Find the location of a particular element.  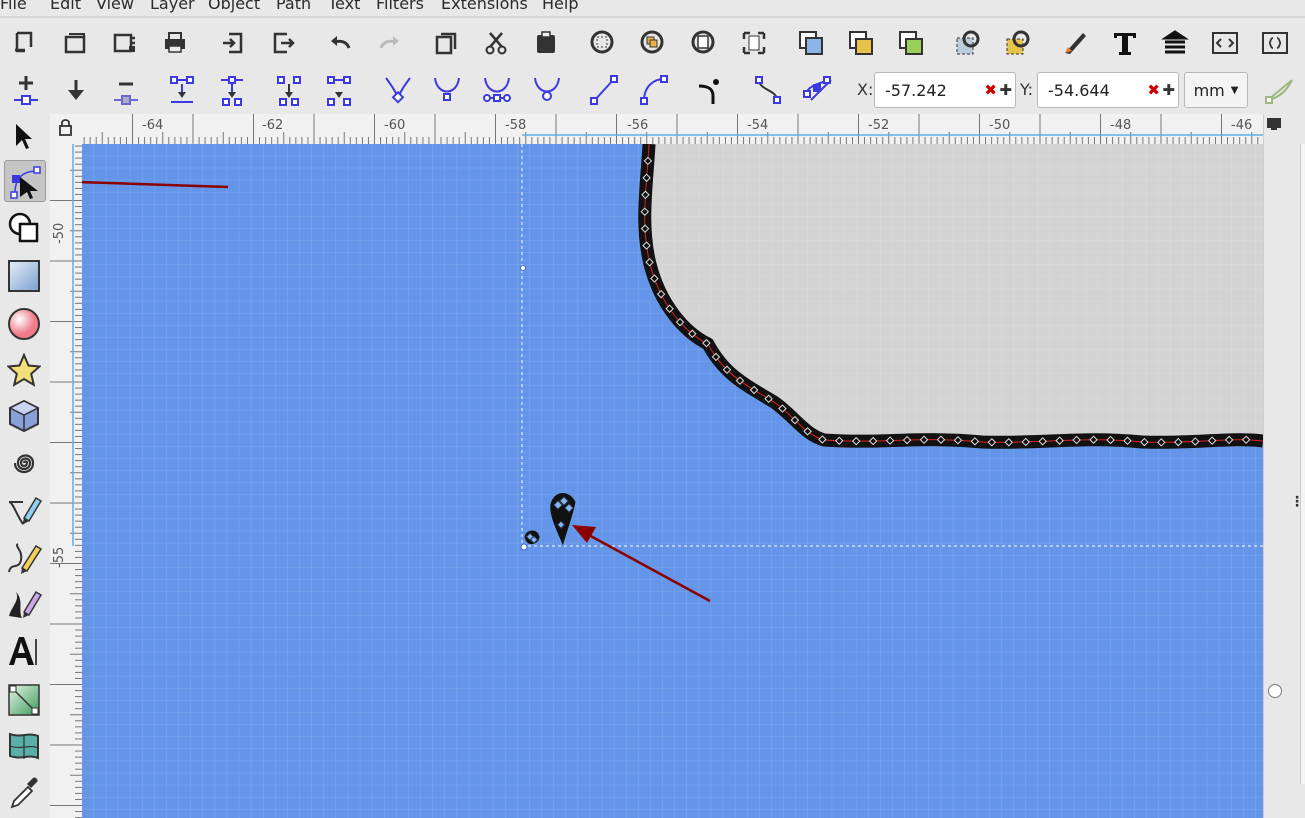

ruler-label: -56 is located at coordinates (638, 125).